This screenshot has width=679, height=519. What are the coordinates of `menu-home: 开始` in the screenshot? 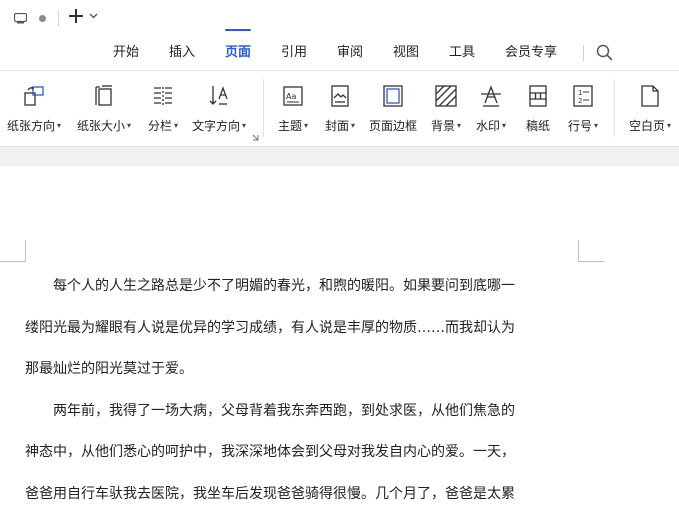 It's located at (126, 53).